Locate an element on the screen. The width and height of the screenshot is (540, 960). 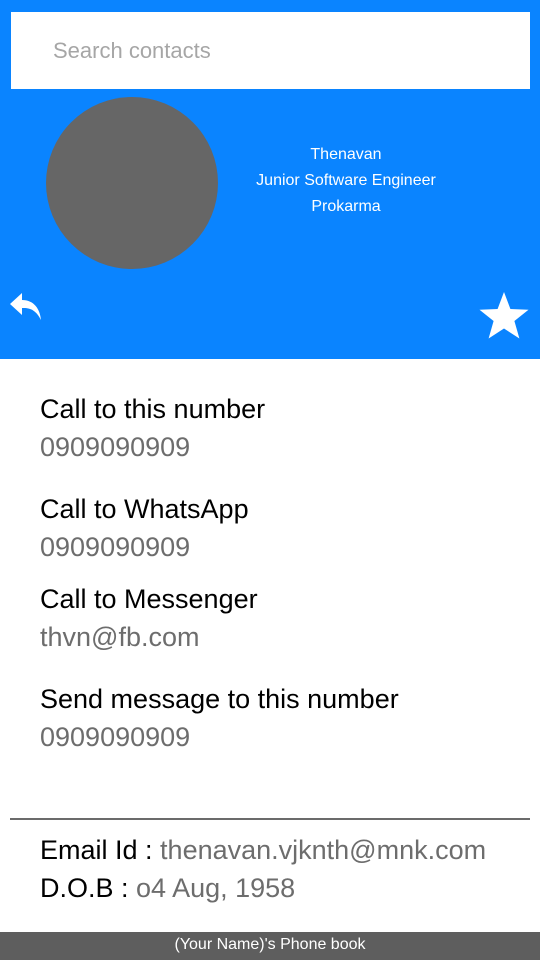
dob-row: D.O.B : o4 Aug, 1958 is located at coordinates (167, 888).